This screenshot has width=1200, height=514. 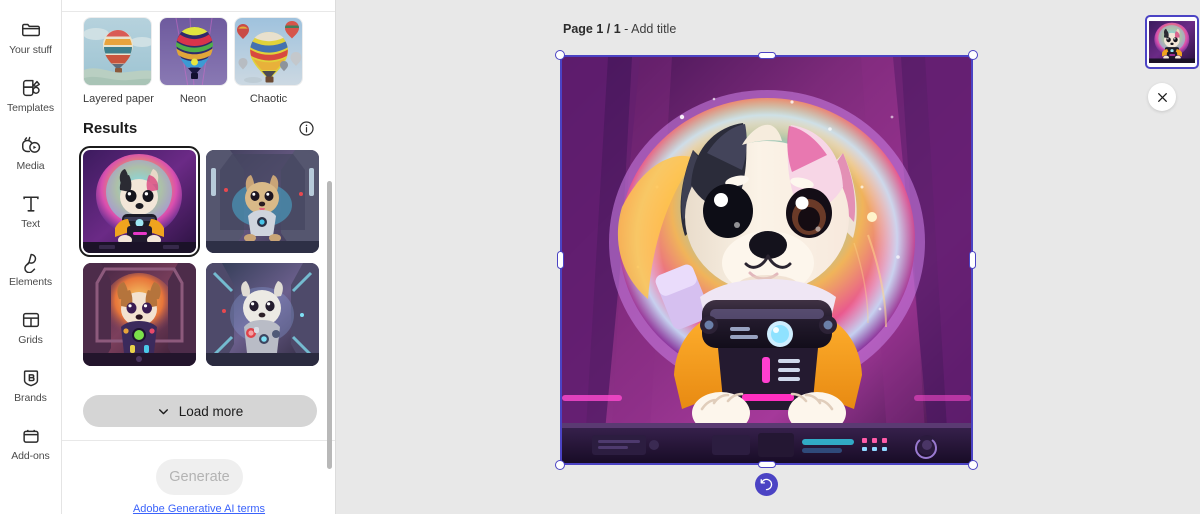 What do you see at coordinates (31, 88) in the screenshot?
I see `templates-icon` at bounding box center [31, 88].